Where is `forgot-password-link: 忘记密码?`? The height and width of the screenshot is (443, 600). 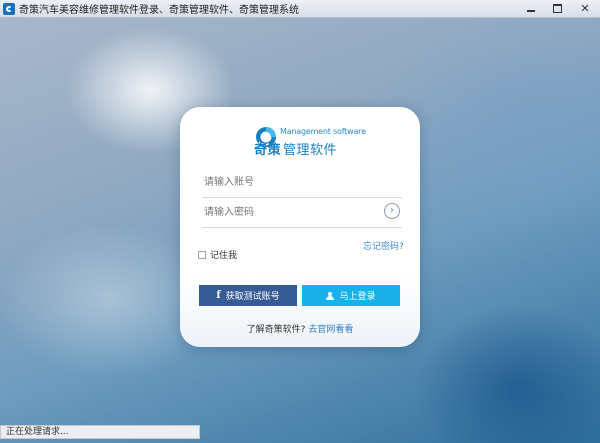
forgot-password-link: 忘记密码? is located at coordinates (383, 245).